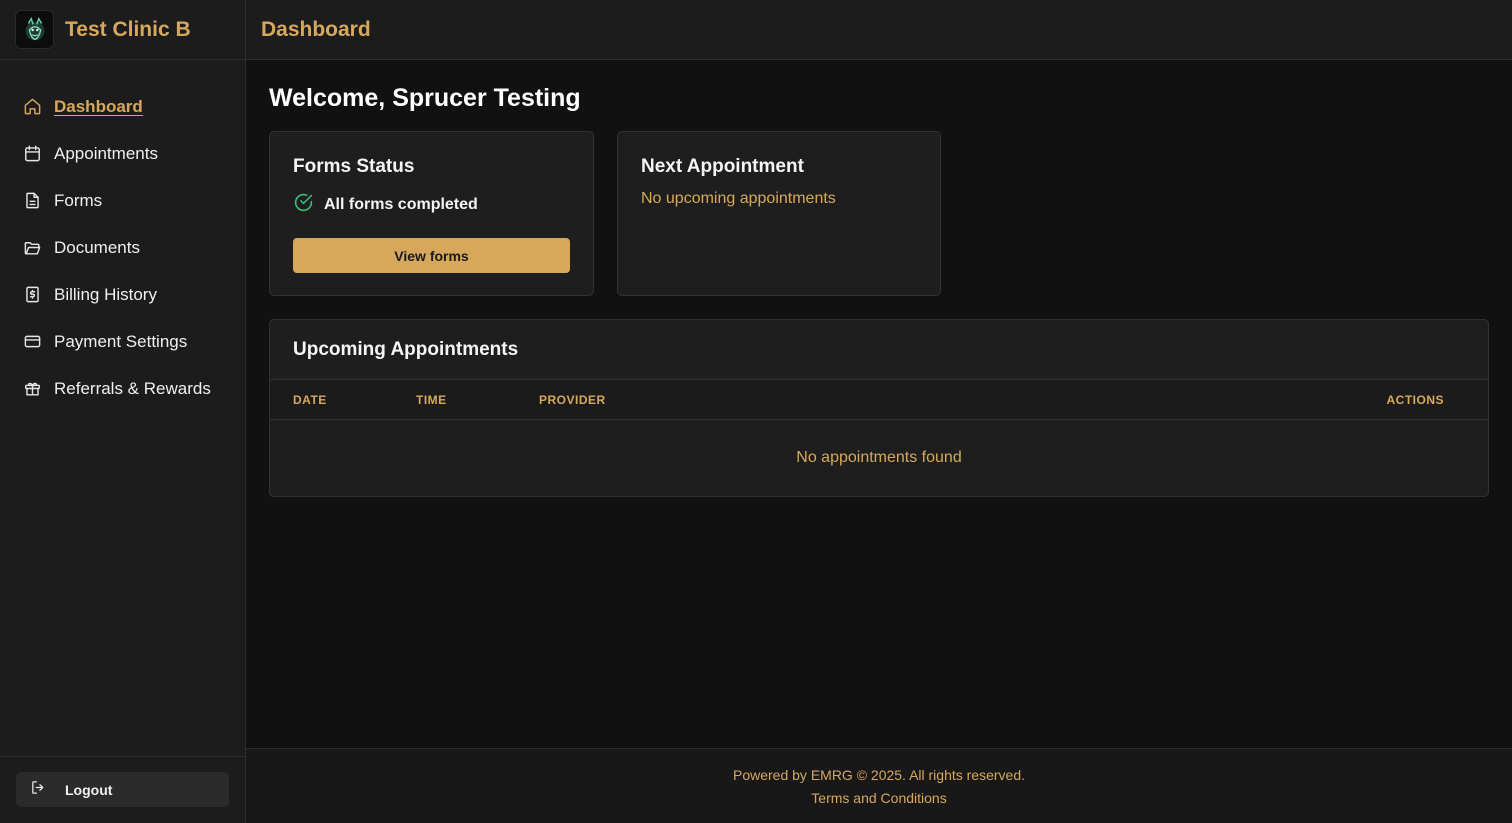 This screenshot has width=1512, height=823. Describe the element at coordinates (132, 388) in the screenshot. I see `sidebar-item-label: Referrals & Rewards` at that location.